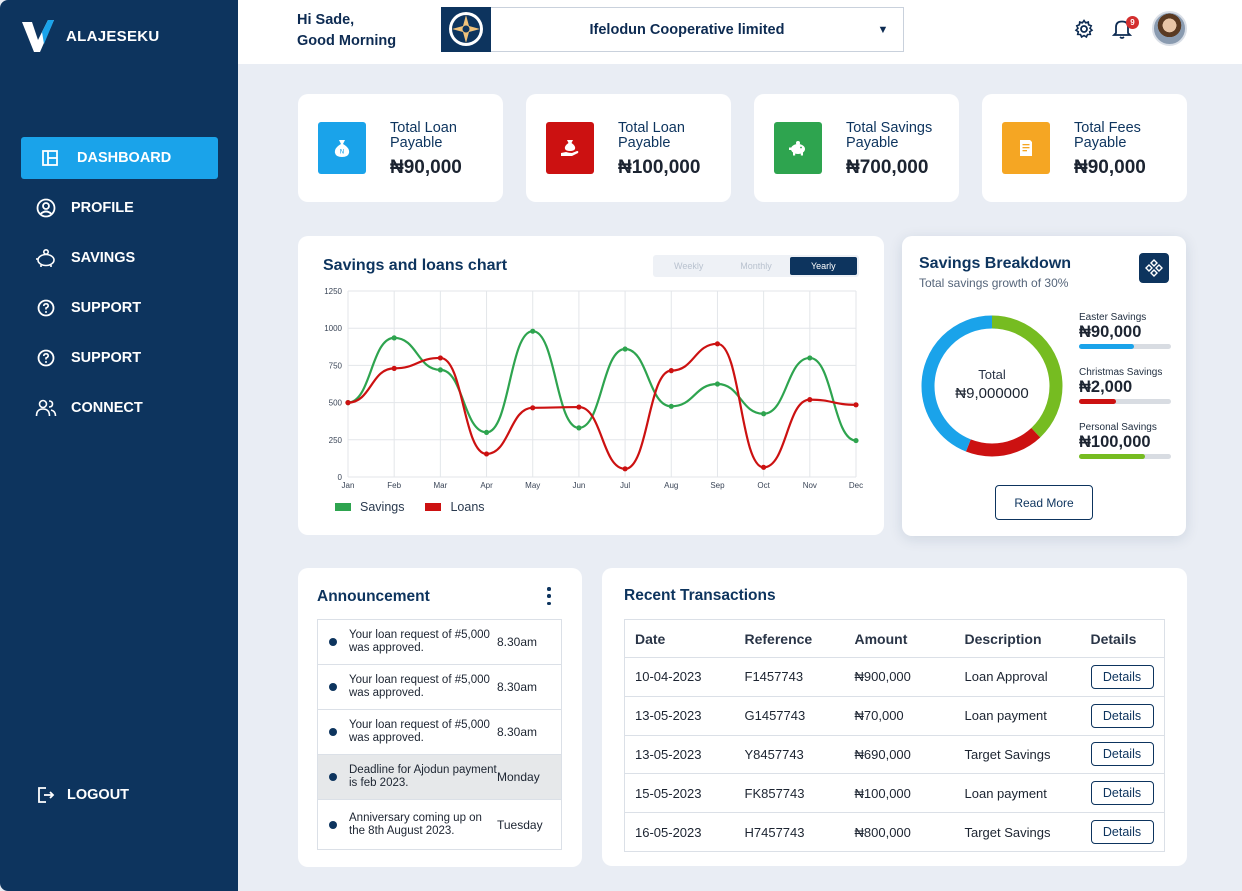  Describe the element at coordinates (549, 596) in the screenshot. I see `more-options-icon` at that location.